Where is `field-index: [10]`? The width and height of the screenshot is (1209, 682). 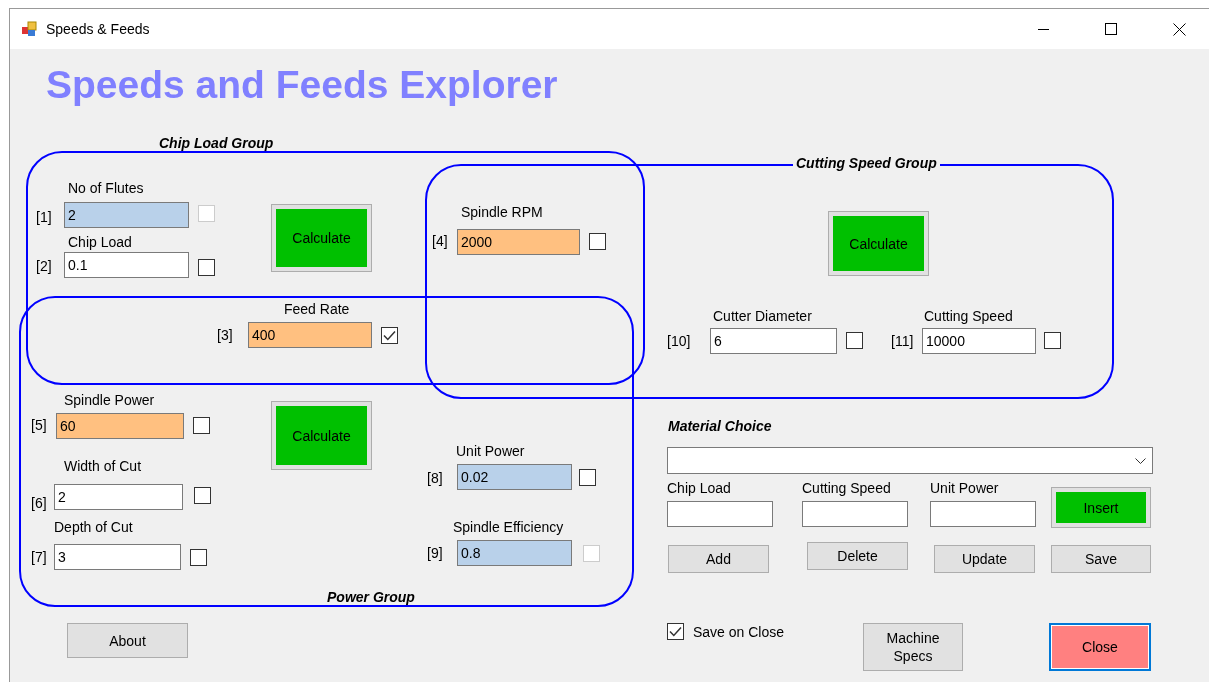
field-index: [10] is located at coordinates (679, 341).